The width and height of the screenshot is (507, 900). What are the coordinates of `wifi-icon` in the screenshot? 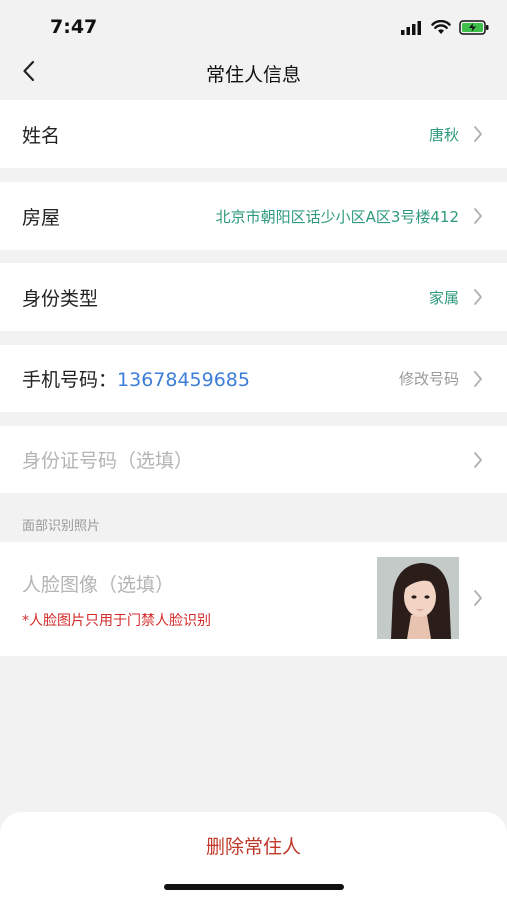 It's located at (441, 29).